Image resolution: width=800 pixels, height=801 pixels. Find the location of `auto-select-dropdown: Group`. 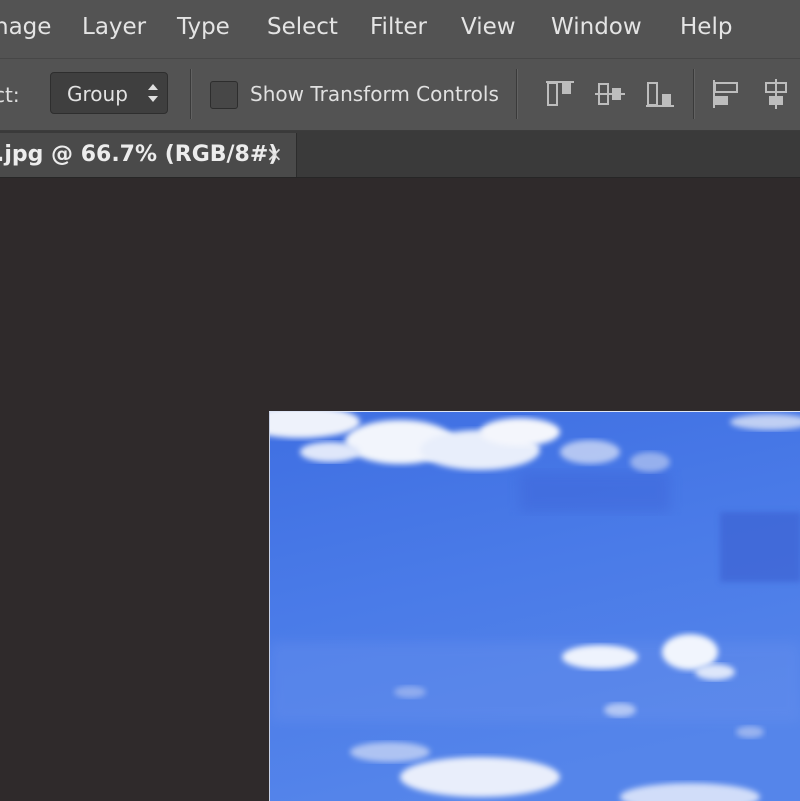

auto-select-dropdown: Group is located at coordinates (109, 93).